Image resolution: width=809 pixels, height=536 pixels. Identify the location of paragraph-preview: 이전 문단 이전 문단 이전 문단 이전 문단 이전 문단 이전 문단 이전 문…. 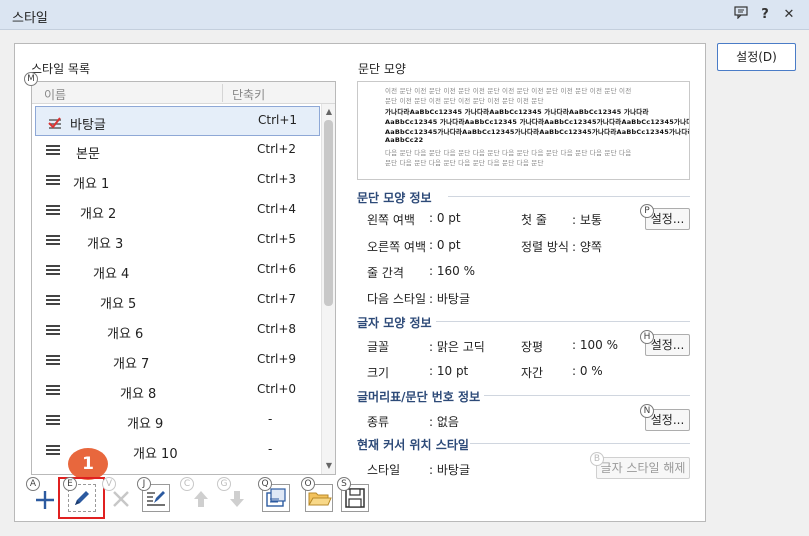
(523, 130).